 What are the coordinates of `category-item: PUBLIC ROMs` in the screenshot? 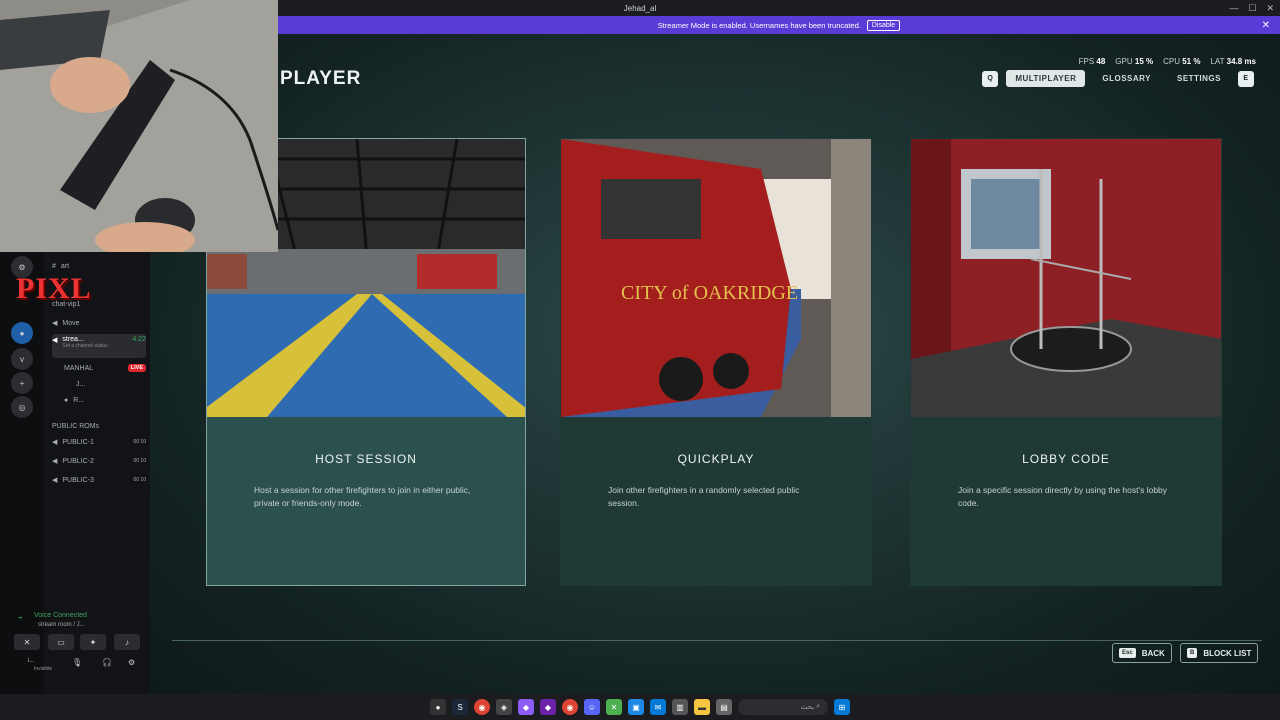 It's located at (99, 426).